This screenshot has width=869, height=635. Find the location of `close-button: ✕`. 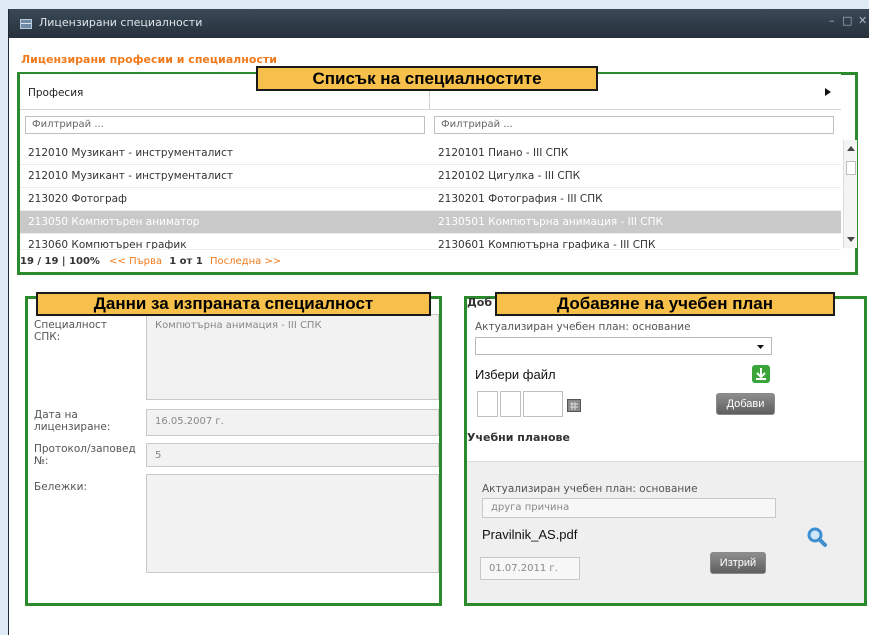

close-button: ✕ is located at coordinates (862, 20).